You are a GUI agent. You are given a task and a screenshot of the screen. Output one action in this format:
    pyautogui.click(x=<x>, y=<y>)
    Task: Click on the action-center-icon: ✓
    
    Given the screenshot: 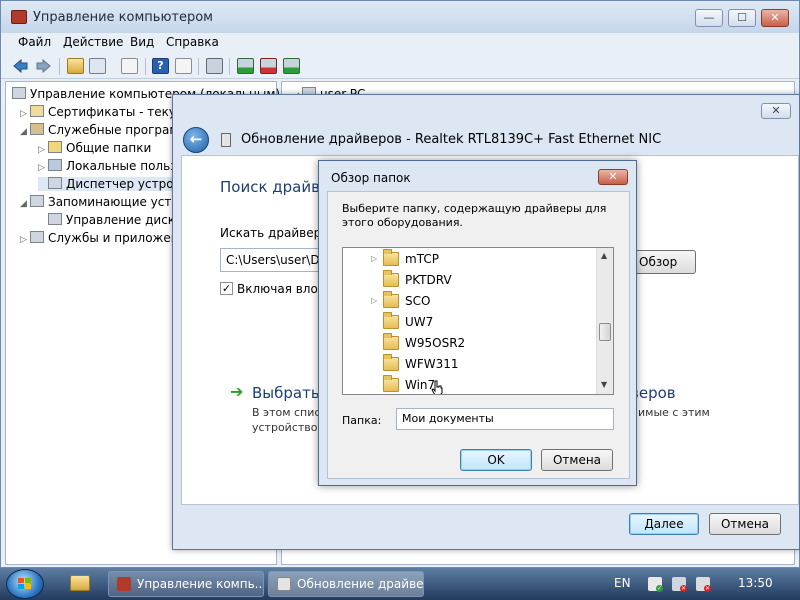 What is the action you would take?
    pyautogui.click(x=655, y=584)
    